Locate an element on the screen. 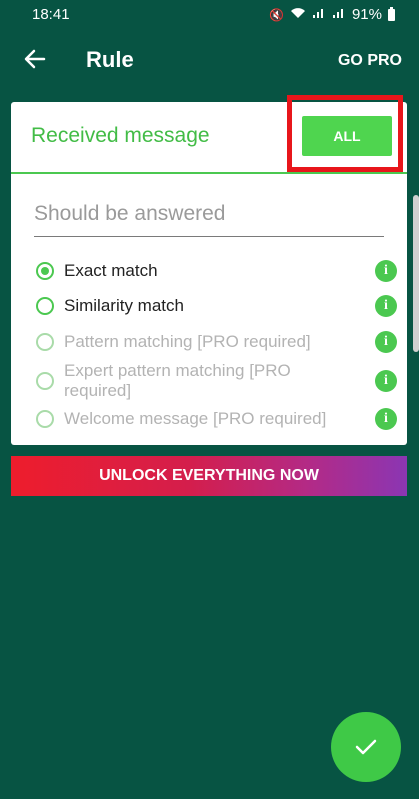 This screenshot has height=799, width=419. save-fab-button is located at coordinates (366, 747).